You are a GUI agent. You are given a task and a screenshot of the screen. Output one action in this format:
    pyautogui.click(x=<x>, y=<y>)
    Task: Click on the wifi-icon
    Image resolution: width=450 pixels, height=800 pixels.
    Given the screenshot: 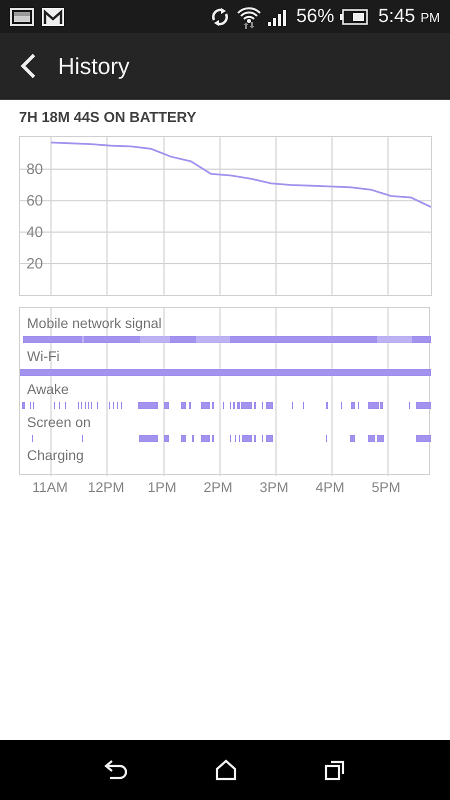 What is the action you would take?
    pyautogui.click(x=249, y=16)
    